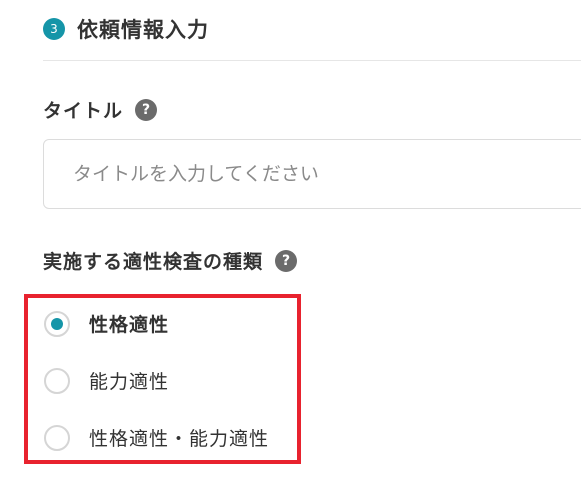  Describe the element at coordinates (179, 439) in the screenshot. I see `radio-label-both: 性格適性・能力適性` at that location.